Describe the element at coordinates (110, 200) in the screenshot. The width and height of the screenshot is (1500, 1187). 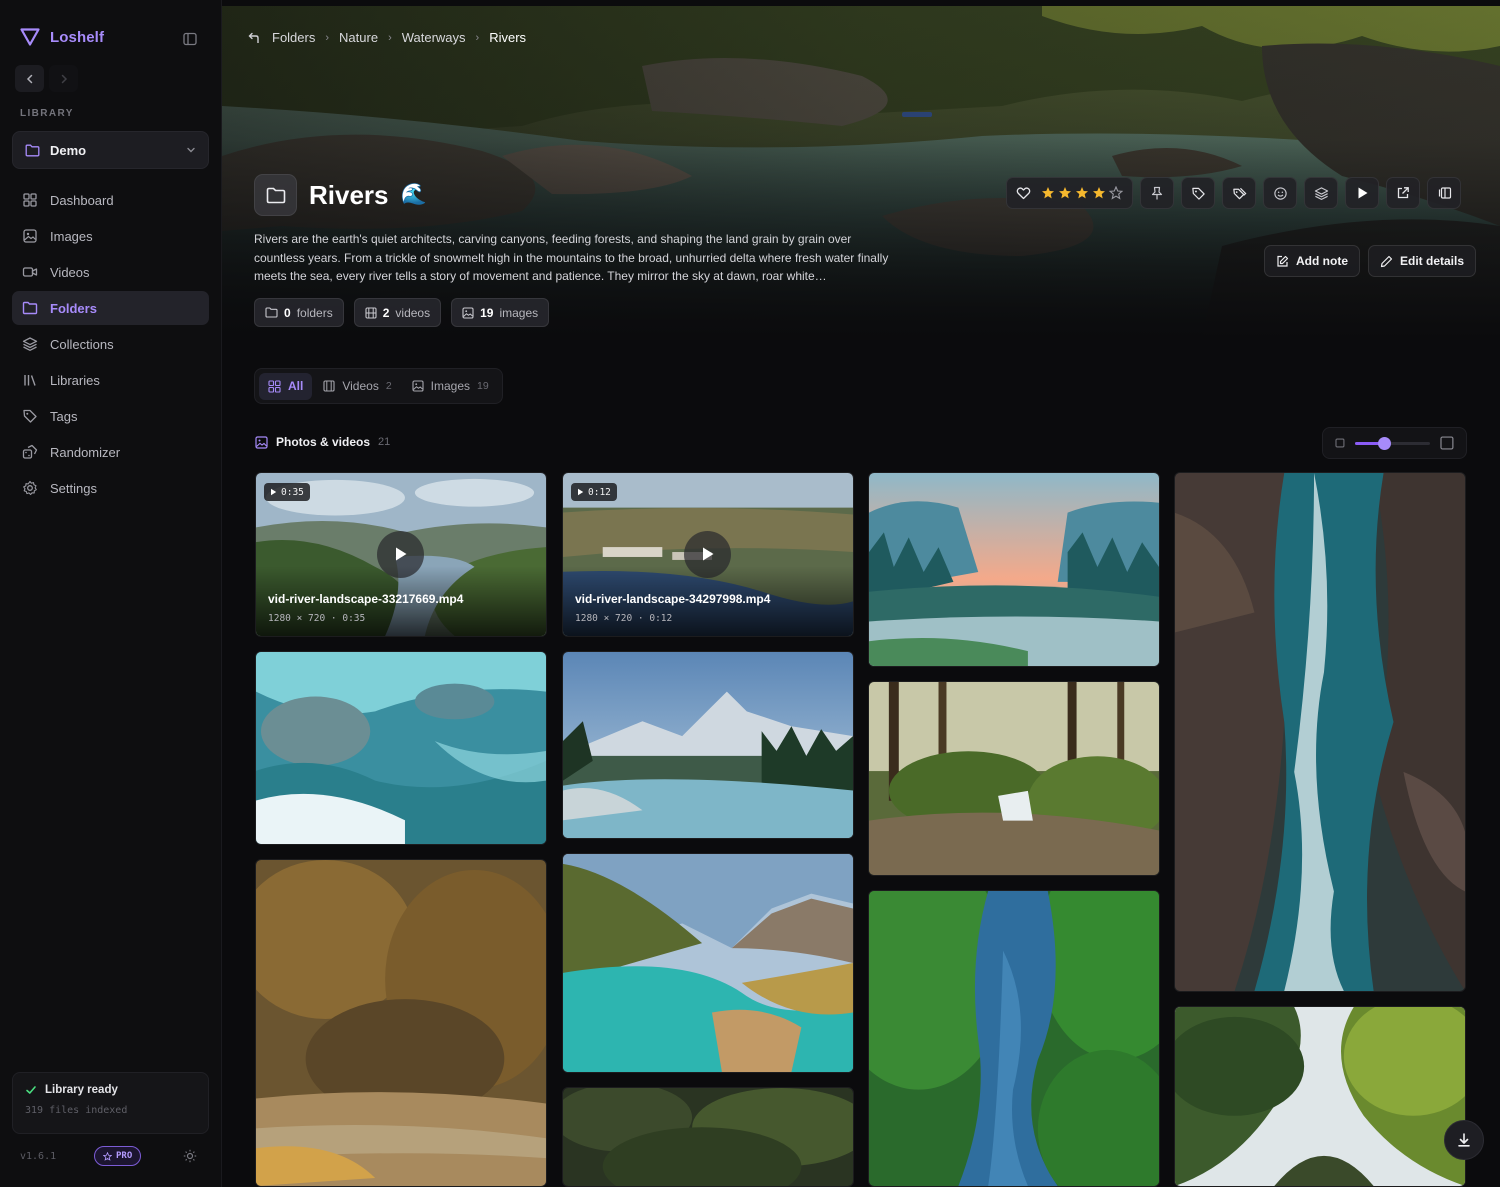
I see `sidebar-item-dashboard: Dashboard` at that location.